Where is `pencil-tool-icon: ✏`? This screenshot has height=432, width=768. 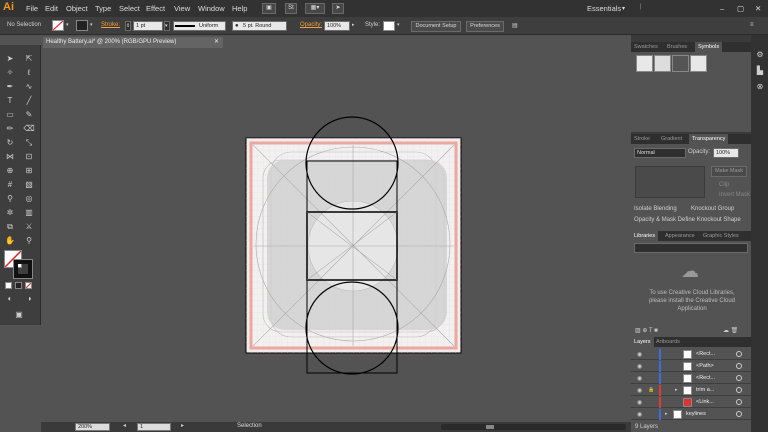
pencil-tool-icon: ✏ is located at coordinates (10, 129).